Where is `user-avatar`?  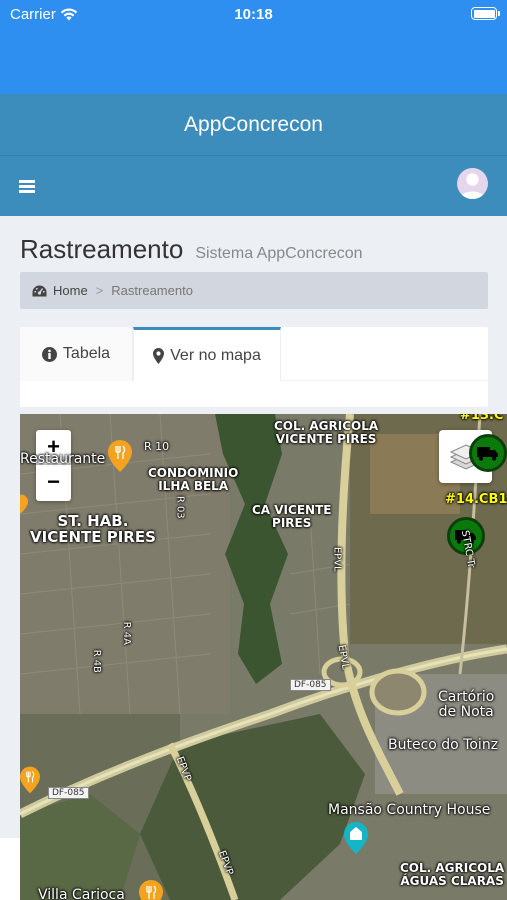
user-avatar is located at coordinates (472, 183).